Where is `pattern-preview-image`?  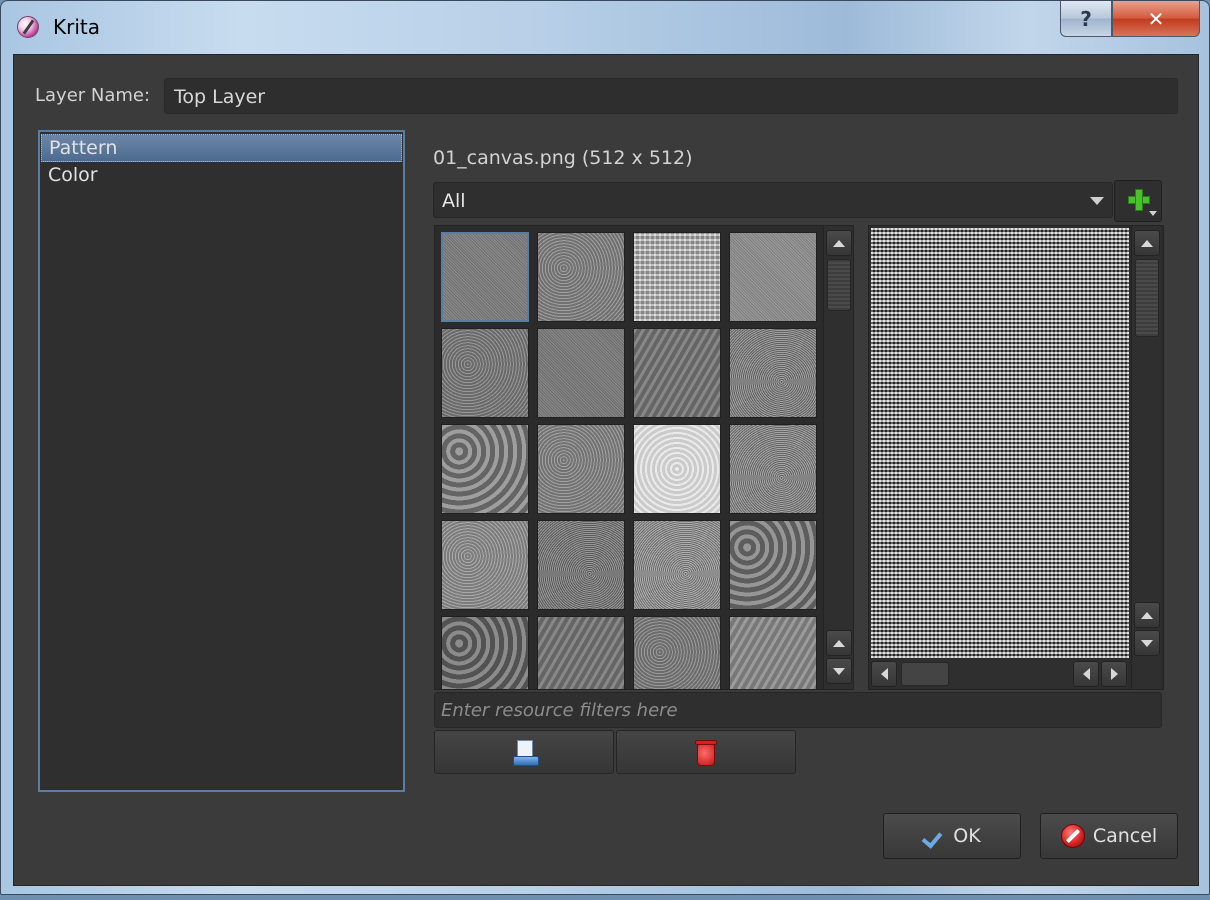
pattern-preview-image is located at coordinates (1000, 443).